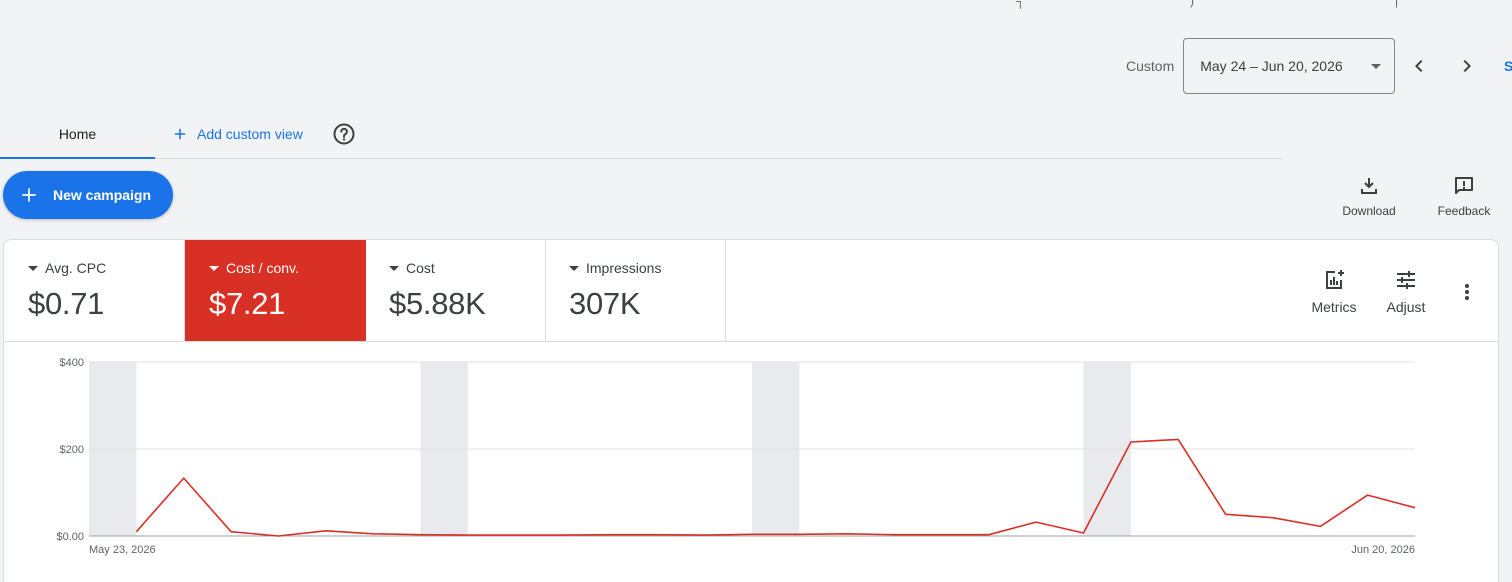 The image size is (1512, 582). I want to click on chevron-right-icon, so click(1467, 66).